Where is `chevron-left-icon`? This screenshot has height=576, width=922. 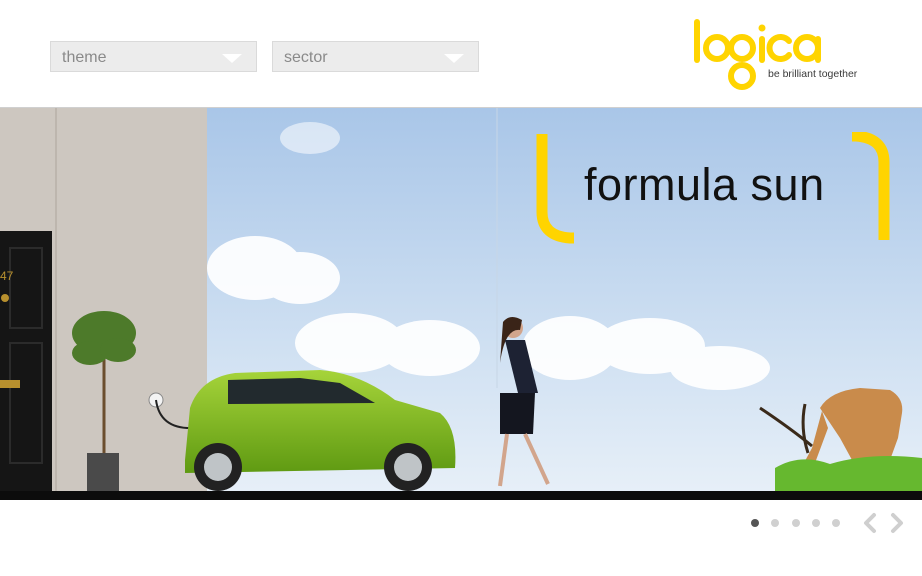 chevron-left-icon is located at coordinates (870, 523).